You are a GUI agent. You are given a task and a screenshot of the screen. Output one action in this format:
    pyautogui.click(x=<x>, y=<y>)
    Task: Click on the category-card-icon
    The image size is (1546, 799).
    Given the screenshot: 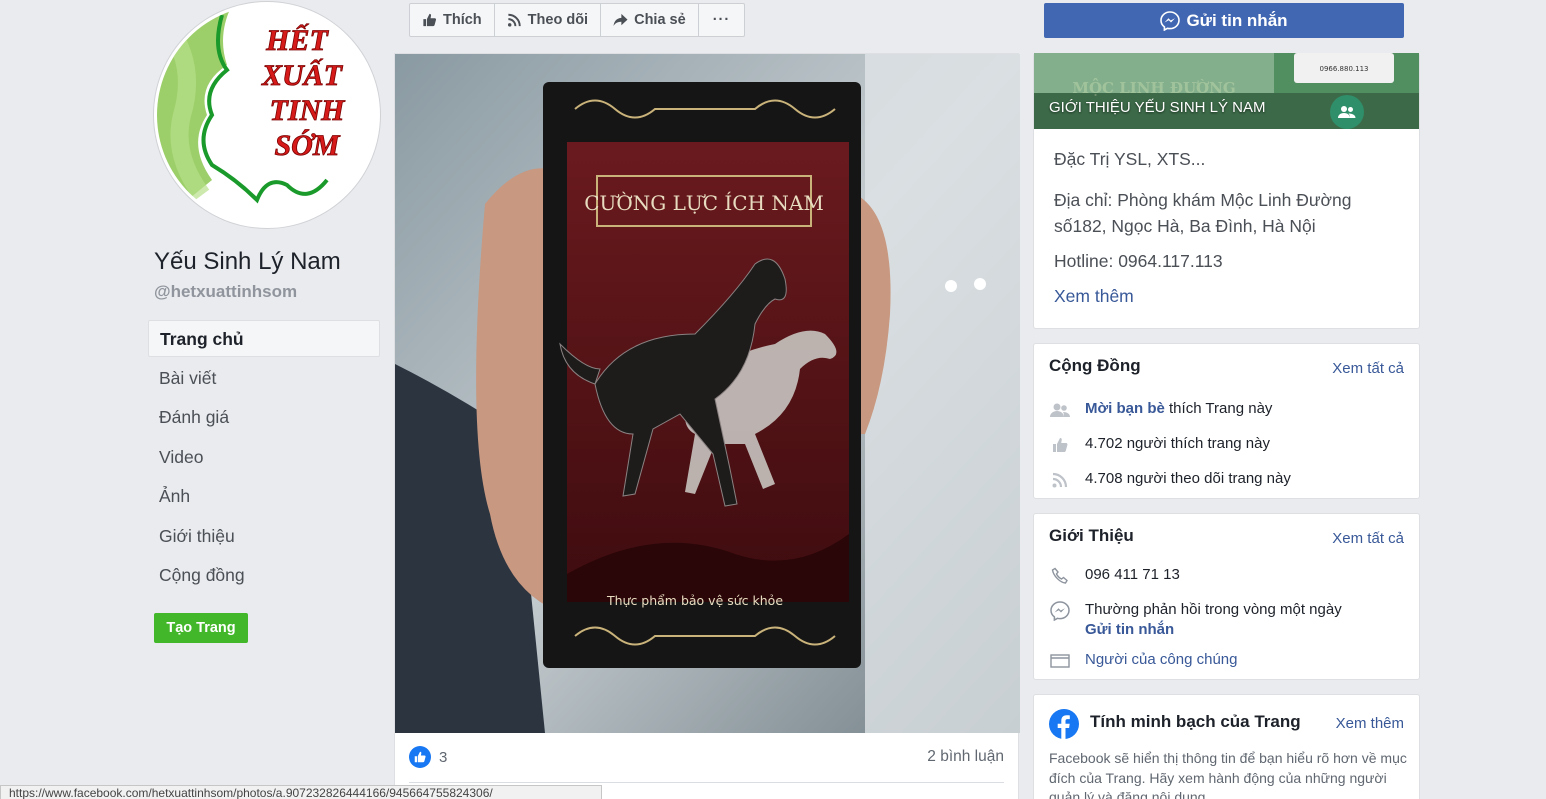 What is the action you would take?
    pyautogui.click(x=1060, y=661)
    